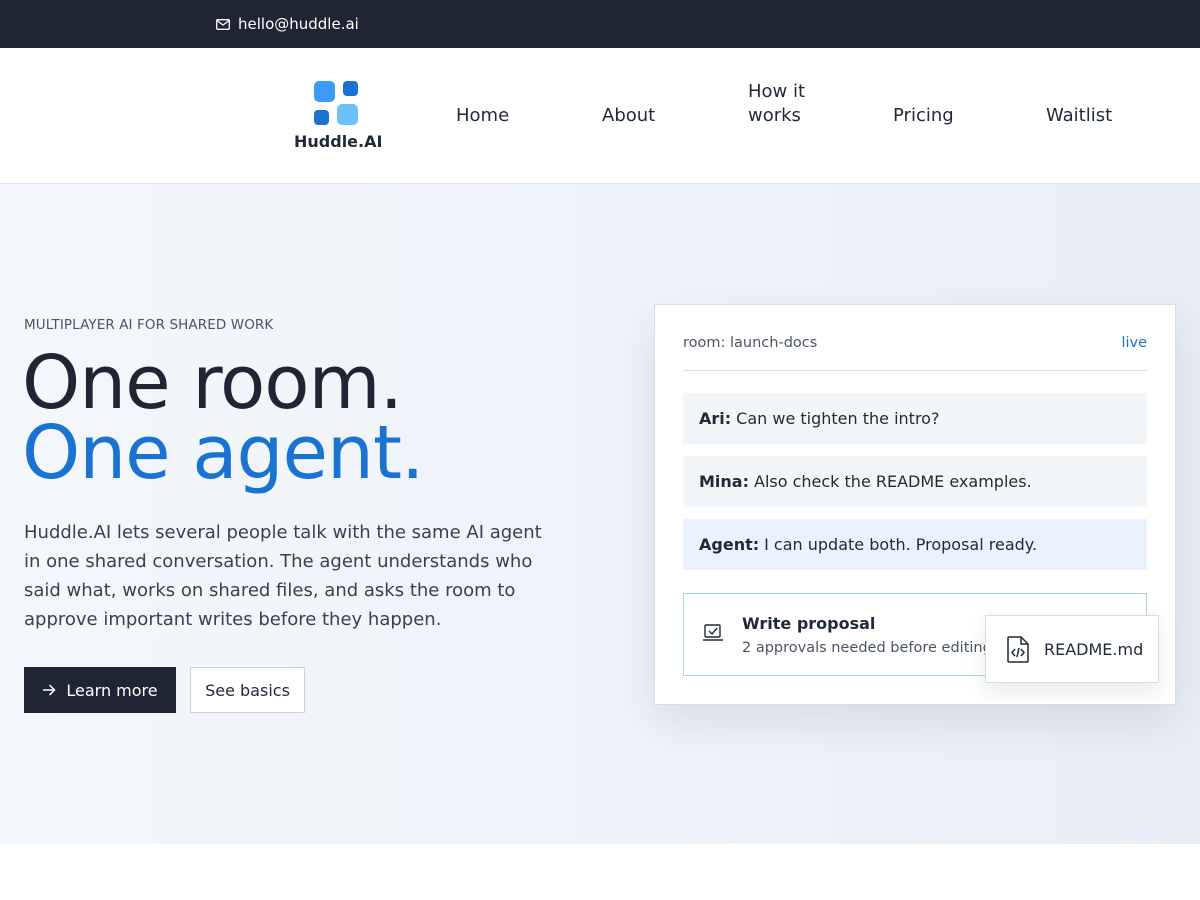 Image resolution: width=1200 pixels, height=900 pixels. What do you see at coordinates (1134, 343) in the screenshot?
I see `live-status: live` at bounding box center [1134, 343].